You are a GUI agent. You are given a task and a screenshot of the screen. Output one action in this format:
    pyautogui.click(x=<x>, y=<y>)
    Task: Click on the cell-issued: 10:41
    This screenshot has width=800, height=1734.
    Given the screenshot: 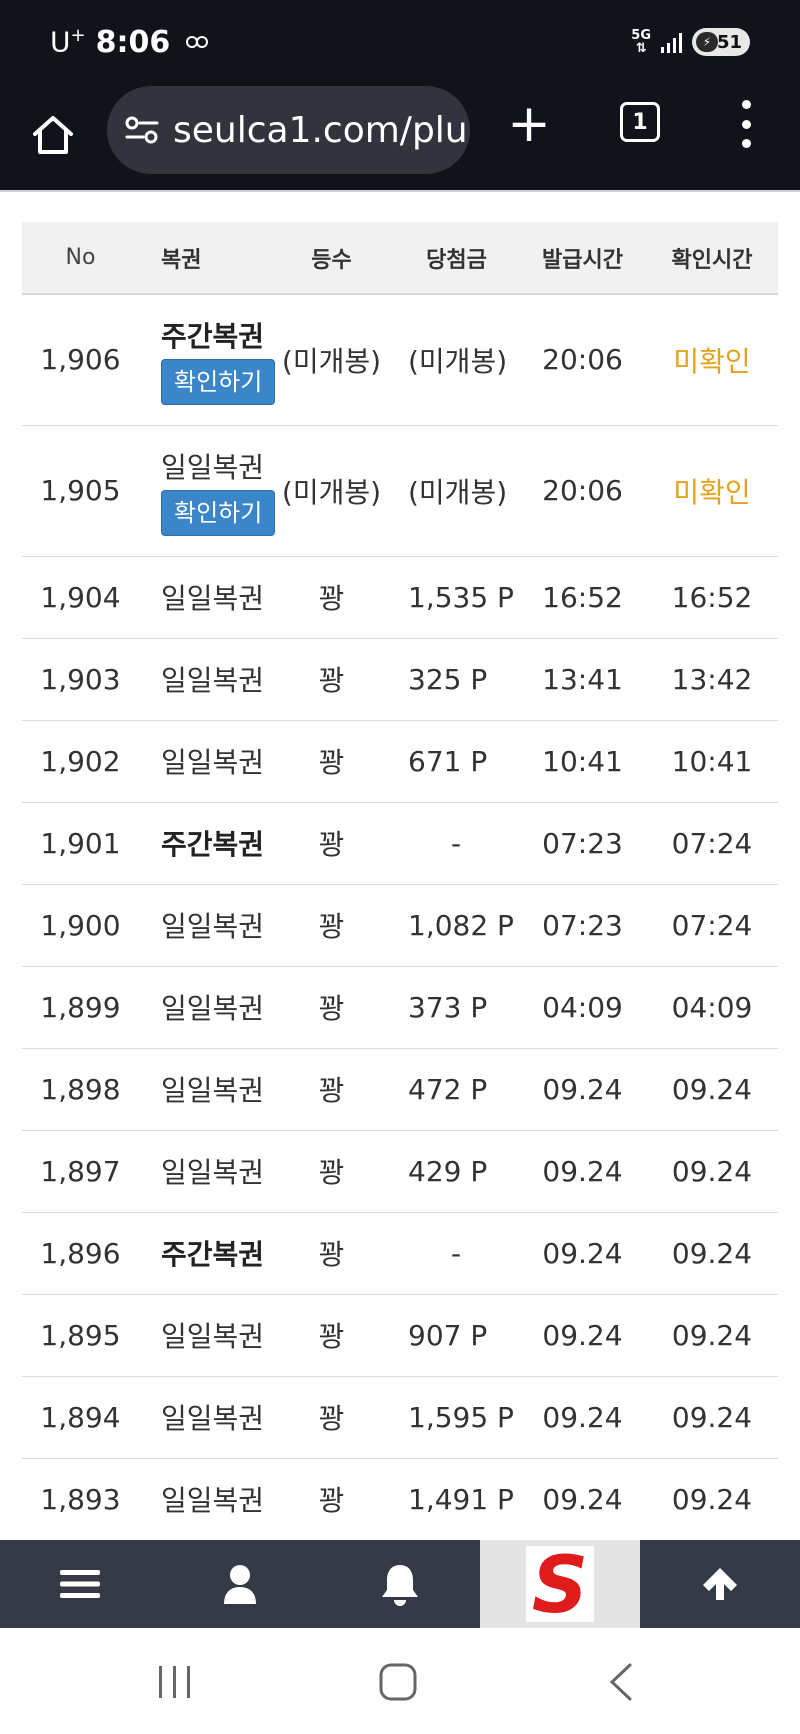 What is the action you would take?
    pyautogui.click(x=582, y=761)
    